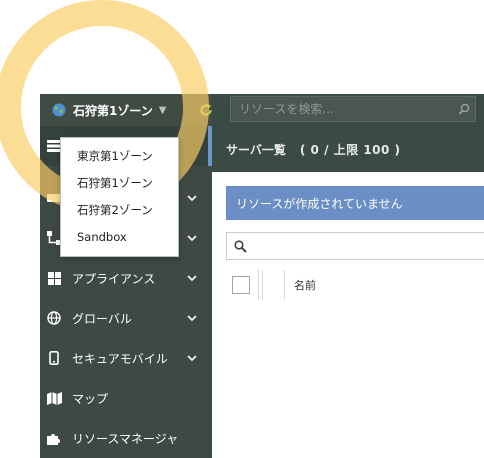 Image resolution: width=484 pixels, height=458 pixels. Describe the element at coordinates (367, 246) in the screenshot. I see `filter-input` at that location.